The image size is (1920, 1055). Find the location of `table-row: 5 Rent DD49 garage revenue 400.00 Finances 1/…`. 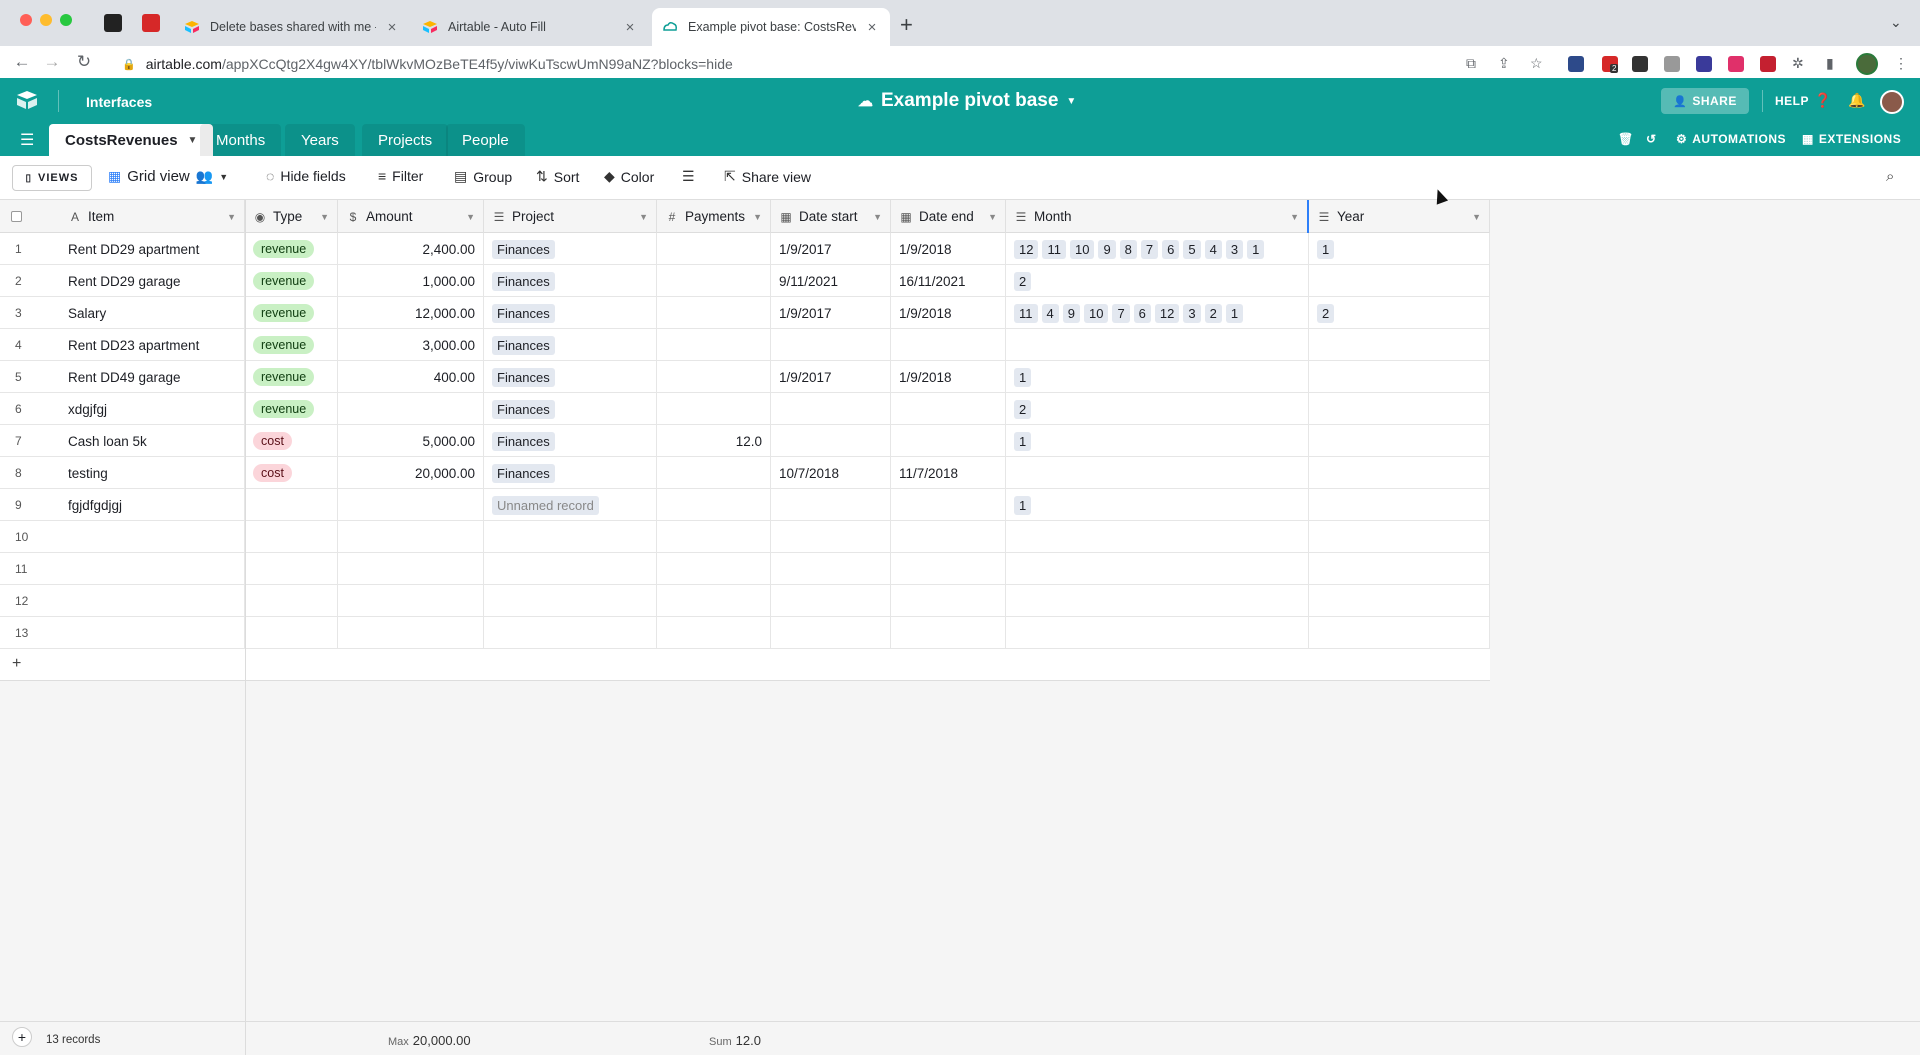

table-row: 5 Rent DD49 garage revenue 400.00 Finances 1/… is located at coordinates (745, 377).